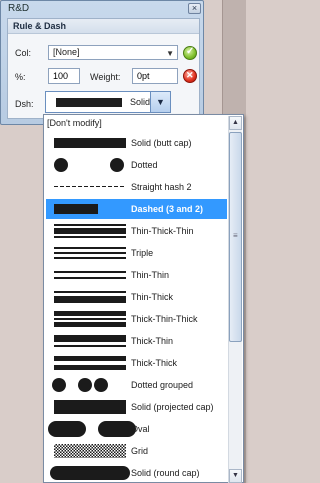 The height and width of the screenshot is (483, 320). Describe the element at coordinates (162, 231) in the screenshot. I see `dash-style-option-label: Thin-Thick-Thin` at that location.